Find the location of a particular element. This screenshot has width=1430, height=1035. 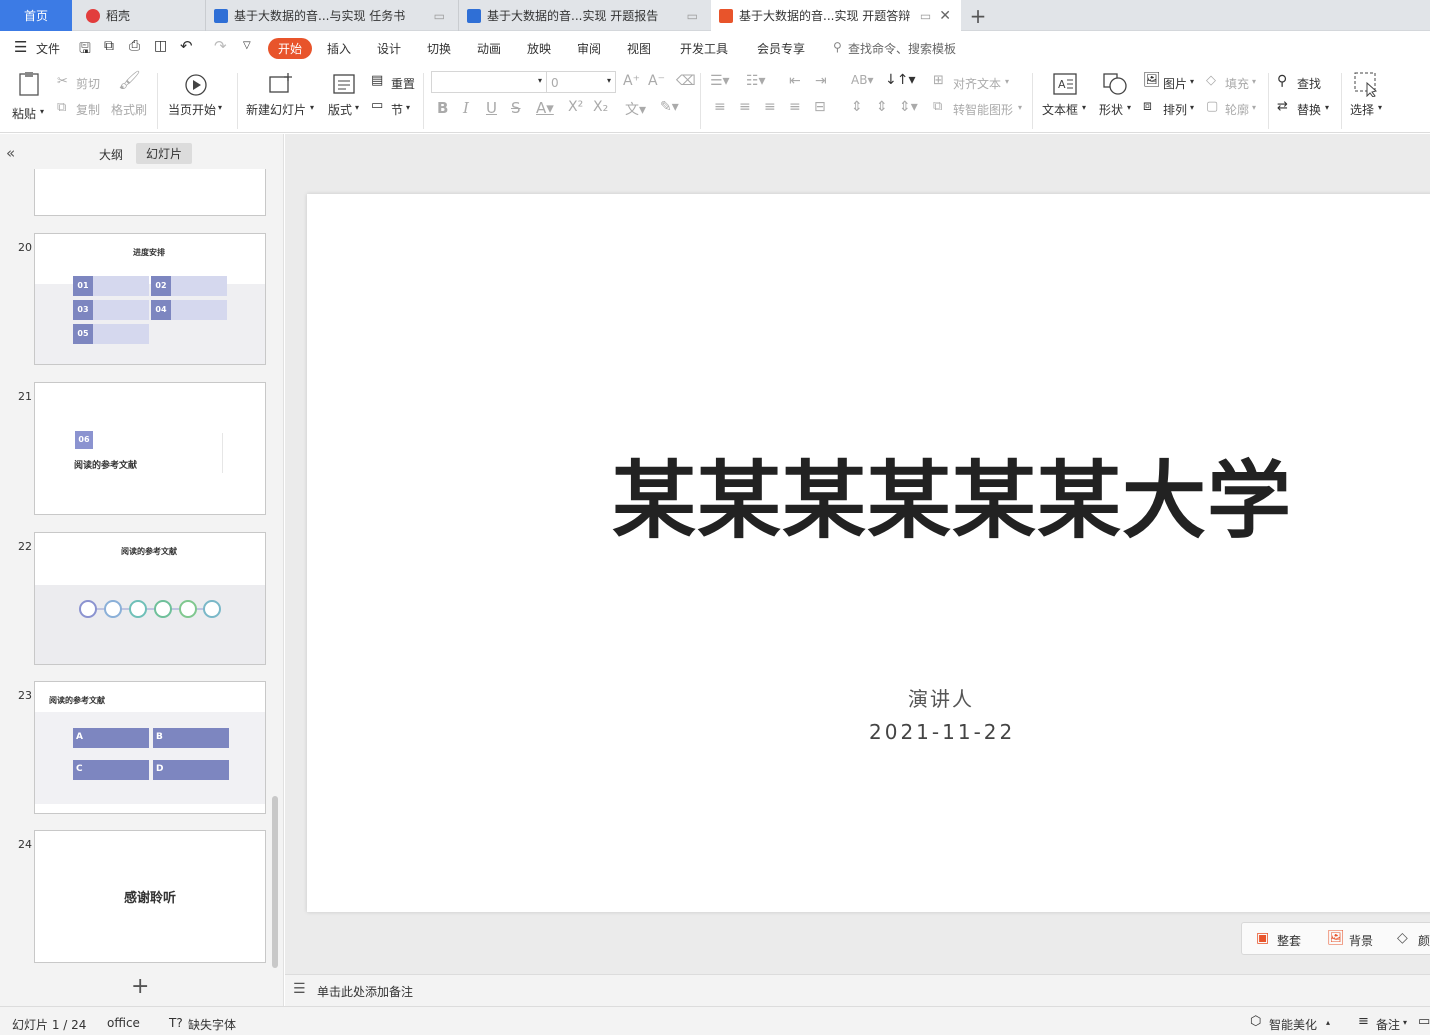

play-current-button: 当页开始 is located at coordinates (192, 109).